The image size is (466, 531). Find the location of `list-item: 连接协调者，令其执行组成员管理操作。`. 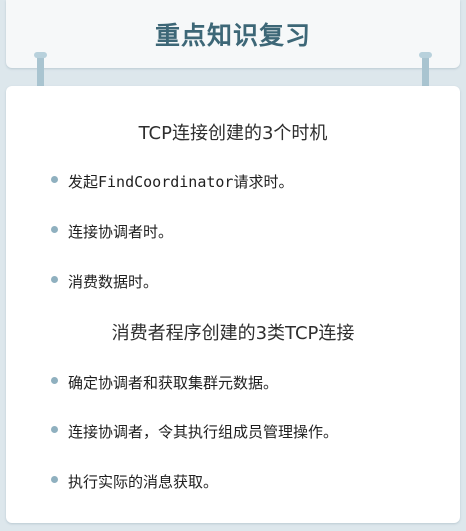

list-item: 连接协调者，令其执行组成员管理操作。 is located at coordinates (203, 432).